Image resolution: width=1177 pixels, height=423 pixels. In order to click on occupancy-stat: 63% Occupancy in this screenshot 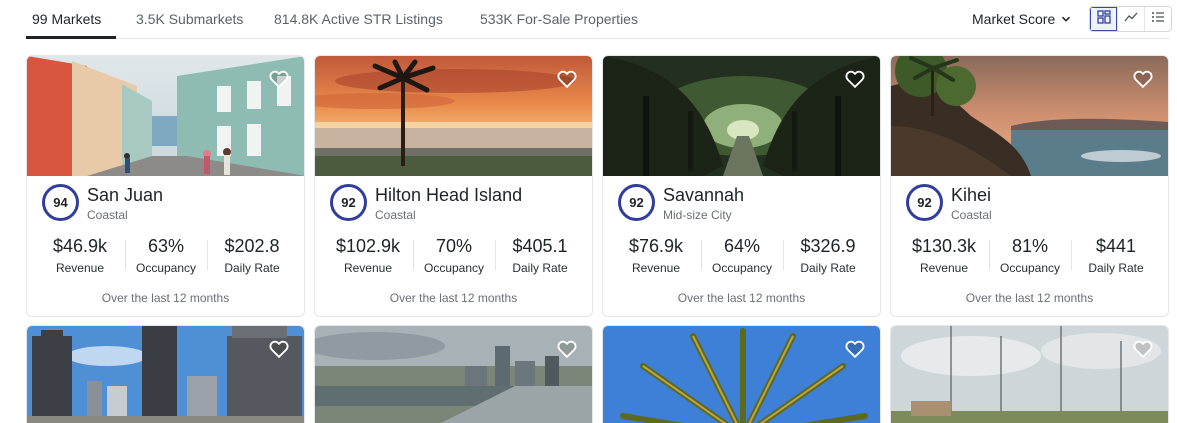, I will do `click(166, 255)`.